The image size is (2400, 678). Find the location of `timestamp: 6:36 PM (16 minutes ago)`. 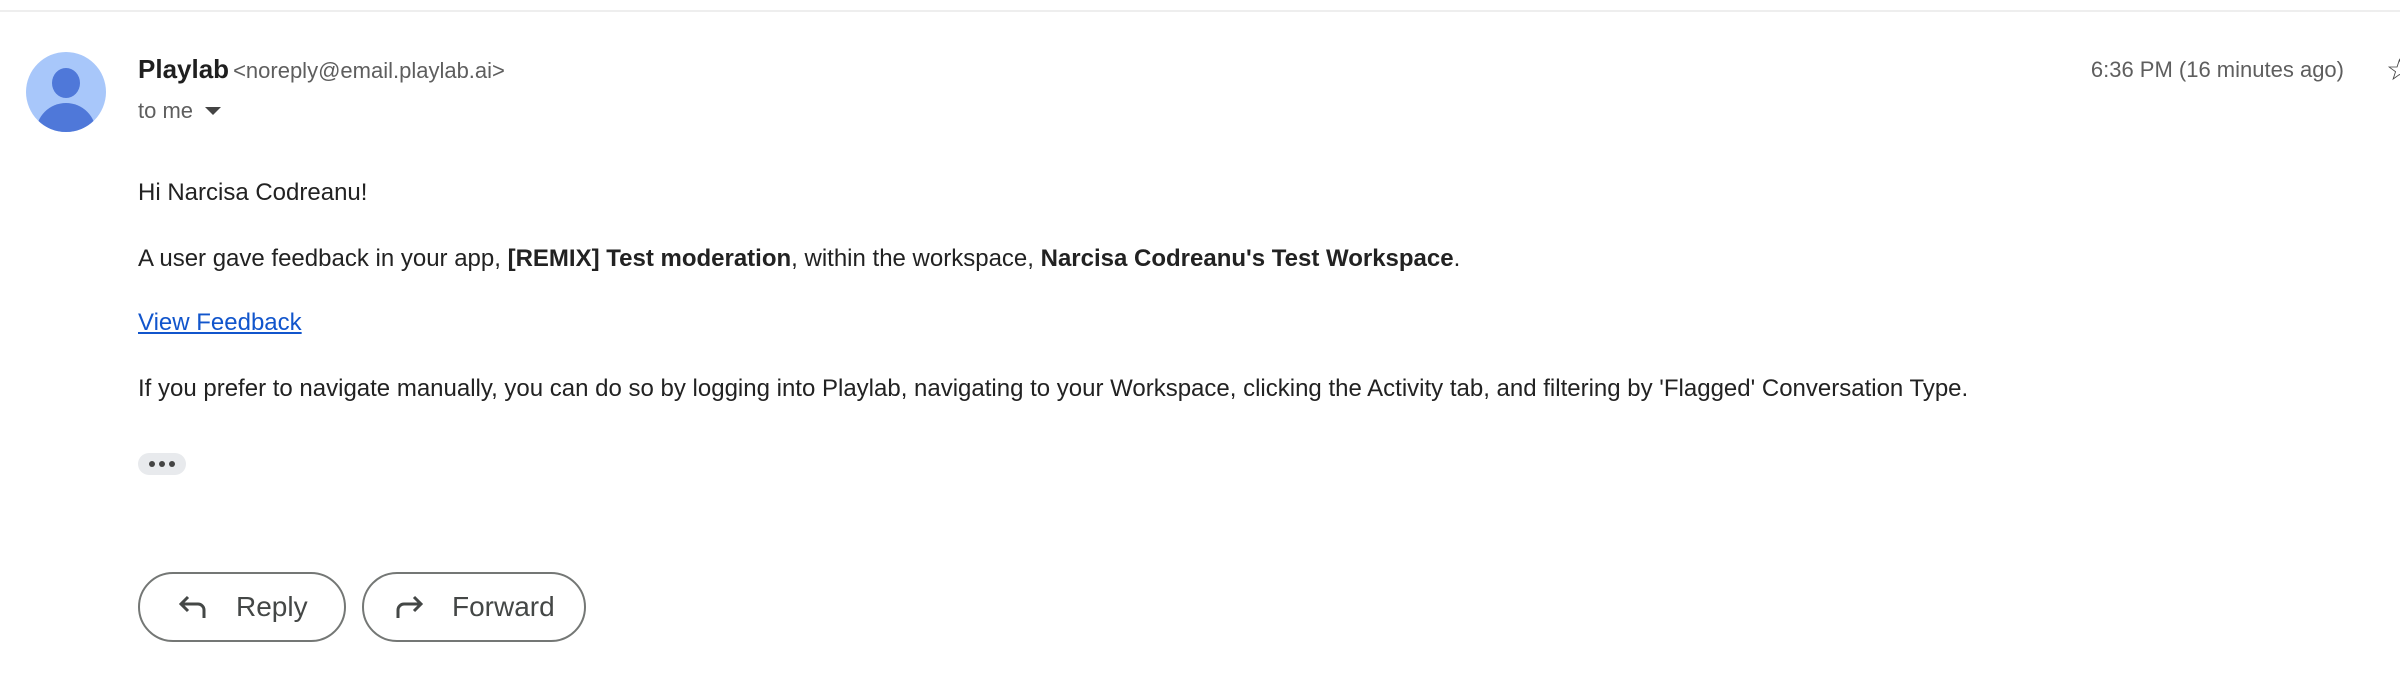

timestamp: 6:36 PM (16 minutes ago) is located at coordinates (2217, 69).